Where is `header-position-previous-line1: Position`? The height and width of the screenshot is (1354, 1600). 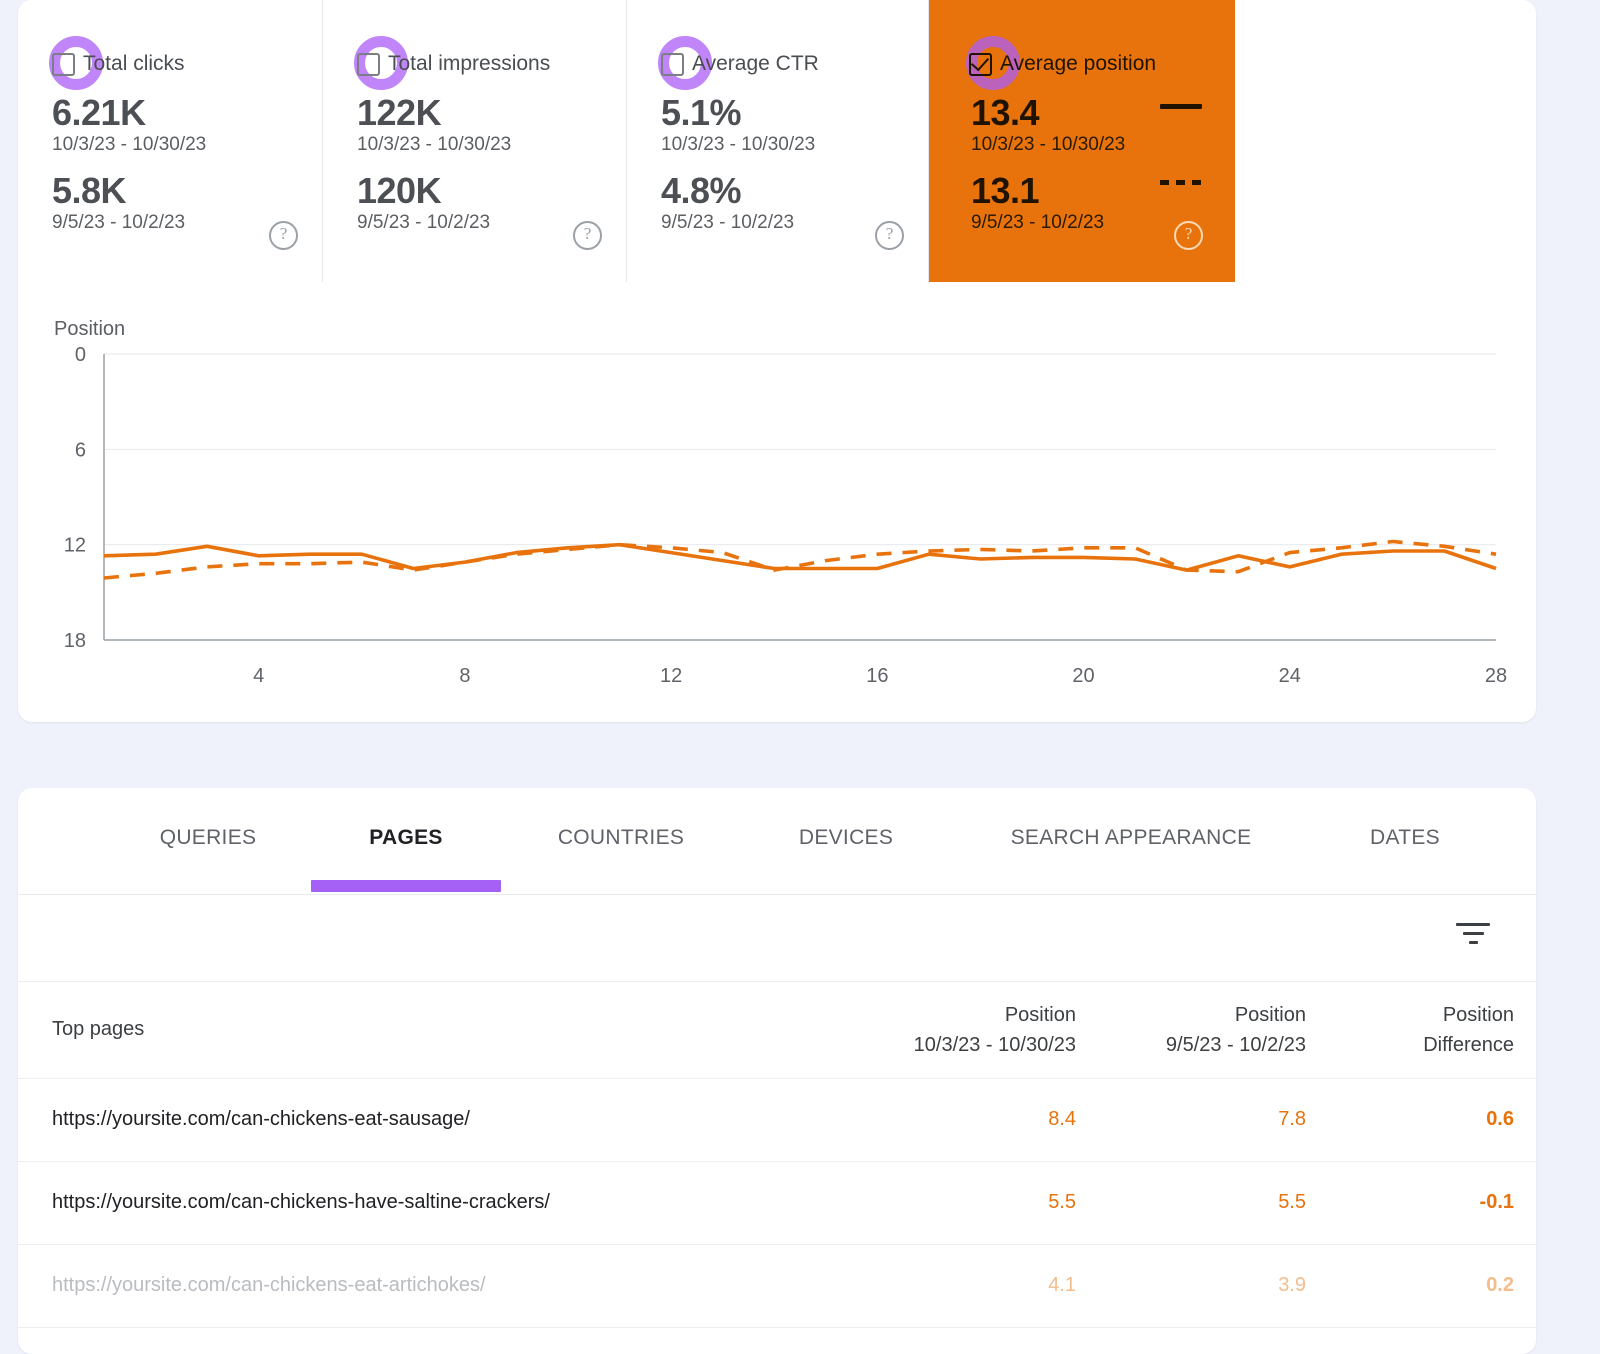 header-position-previous-line1: Position is located at coordinates (1270, 1014).